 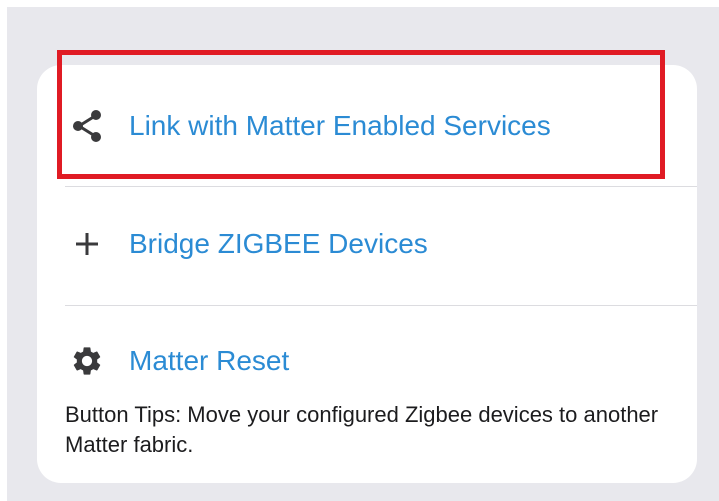 What do you see at coordinates (87, 361) in the screenshot?
I see `gear-icon` at bounding box center [87, 361].